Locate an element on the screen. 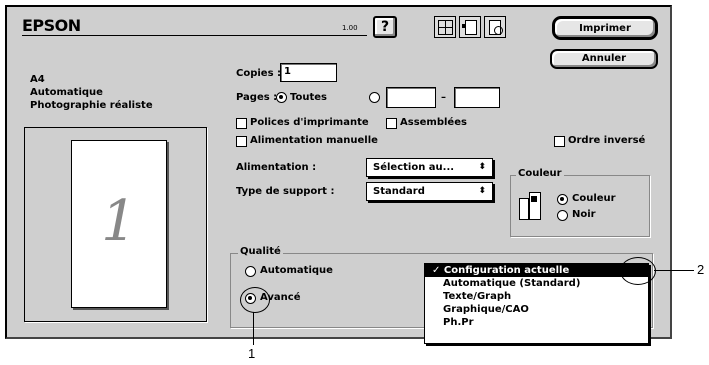 This screenshot has width=709, height=365. pages-to-input is located at coordinates (477, 97).